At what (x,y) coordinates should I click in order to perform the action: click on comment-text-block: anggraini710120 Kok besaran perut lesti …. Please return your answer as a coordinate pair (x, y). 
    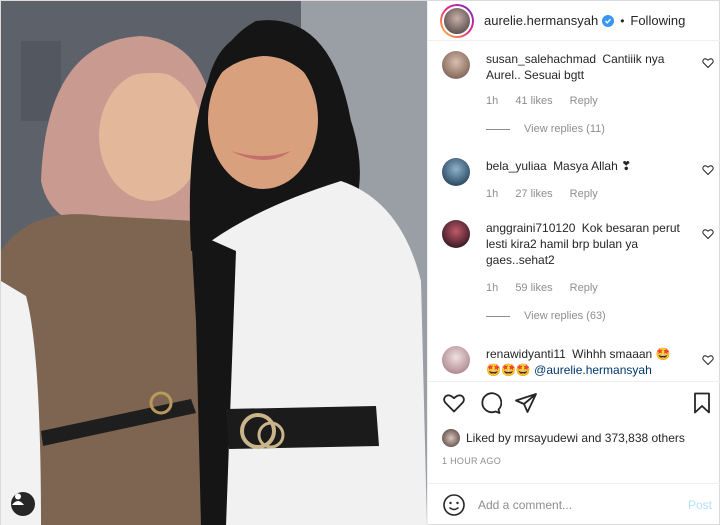
    Looking at the image, I should click on (589, 244).